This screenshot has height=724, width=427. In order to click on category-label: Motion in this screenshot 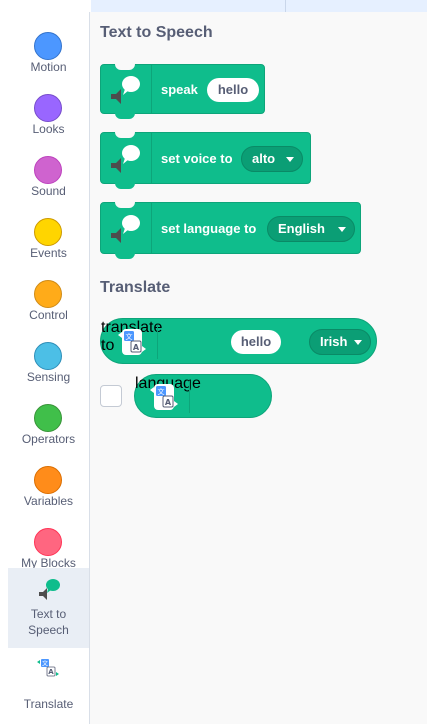, I will do `click(48, 67)`.